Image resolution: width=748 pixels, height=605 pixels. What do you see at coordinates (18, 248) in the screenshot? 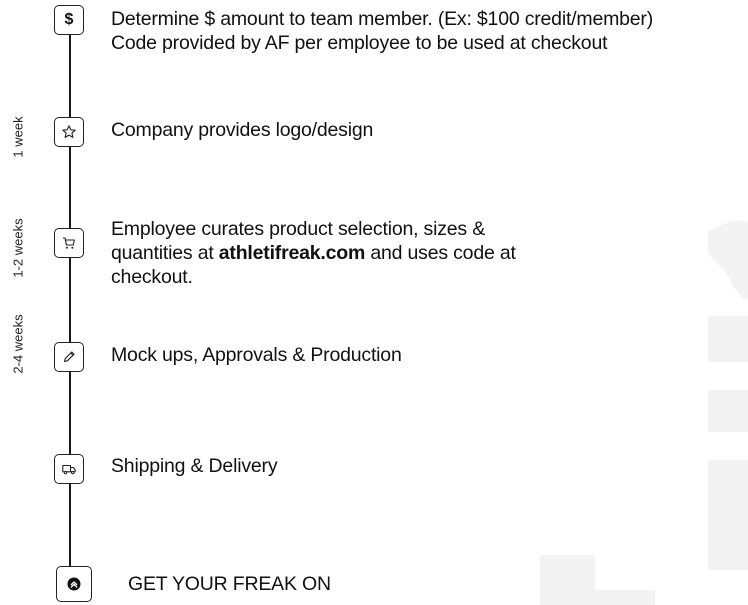
I see `duration-label: 1-2 weeks` at bounding box center [18, 248].